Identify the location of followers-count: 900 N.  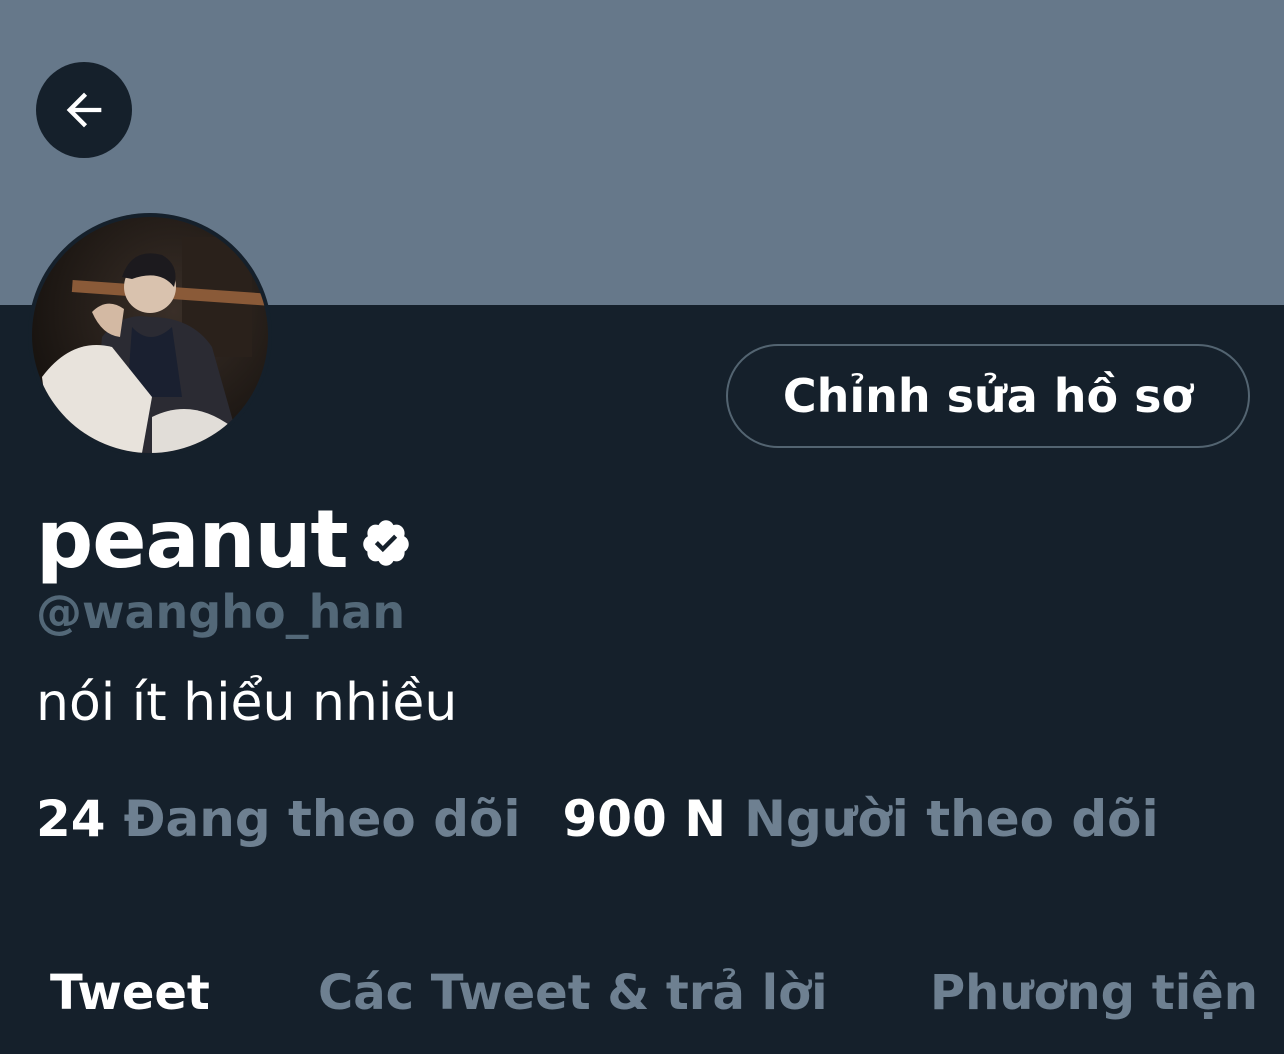
(644, 819).